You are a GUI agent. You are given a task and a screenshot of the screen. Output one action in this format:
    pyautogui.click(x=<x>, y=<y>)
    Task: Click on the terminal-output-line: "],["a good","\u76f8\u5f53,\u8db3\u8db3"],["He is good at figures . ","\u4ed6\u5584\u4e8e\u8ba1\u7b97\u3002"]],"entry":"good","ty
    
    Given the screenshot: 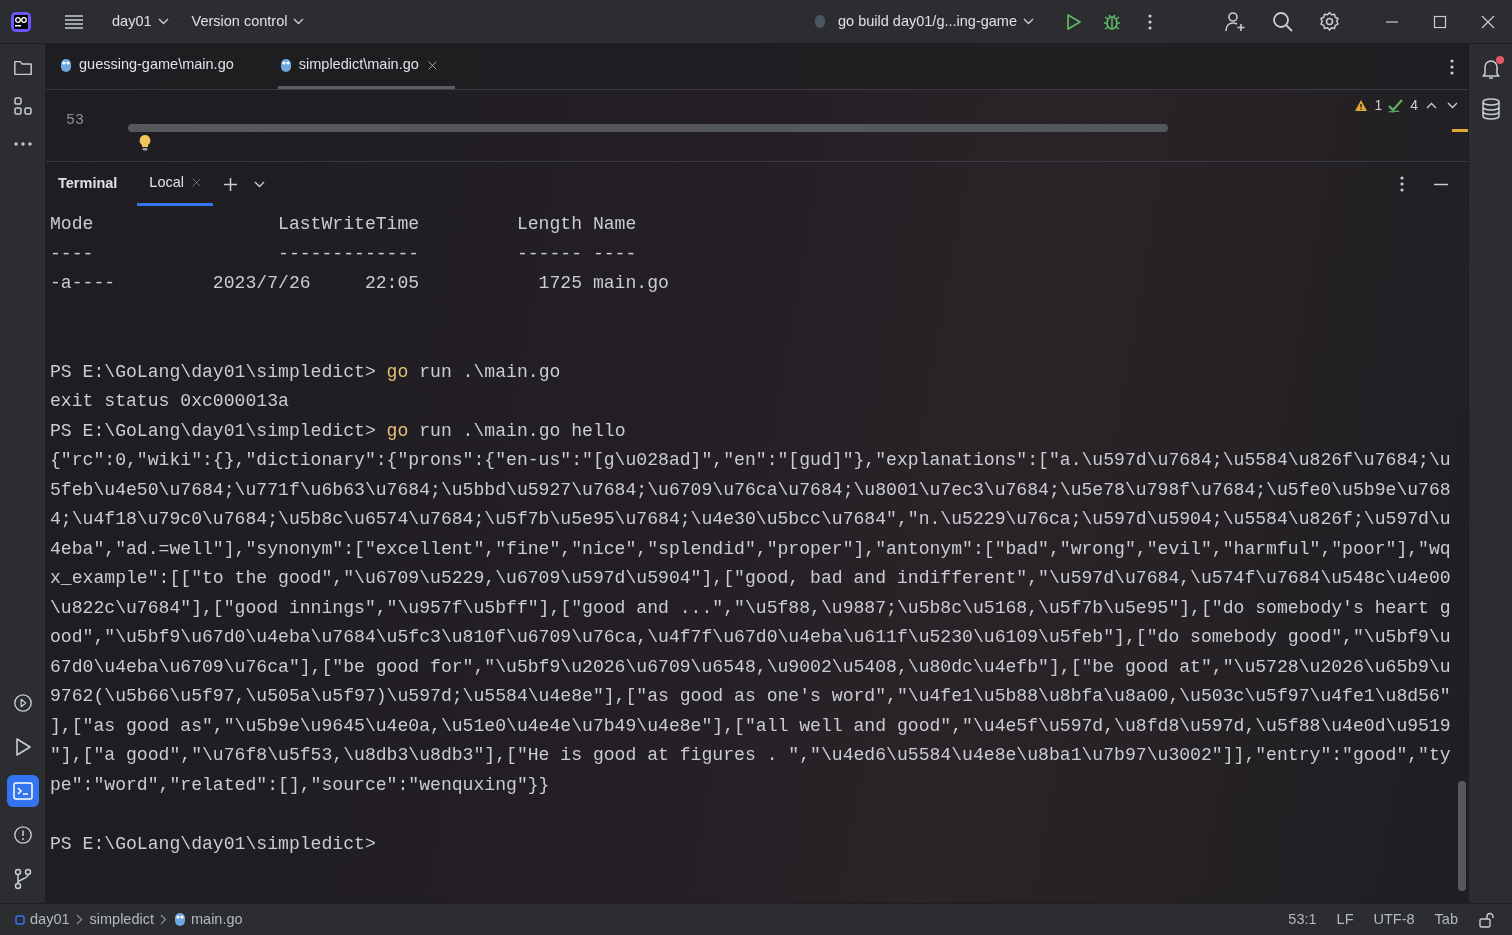 What is the action you would take?
    pyautogui.click(x=750, y=755)
    